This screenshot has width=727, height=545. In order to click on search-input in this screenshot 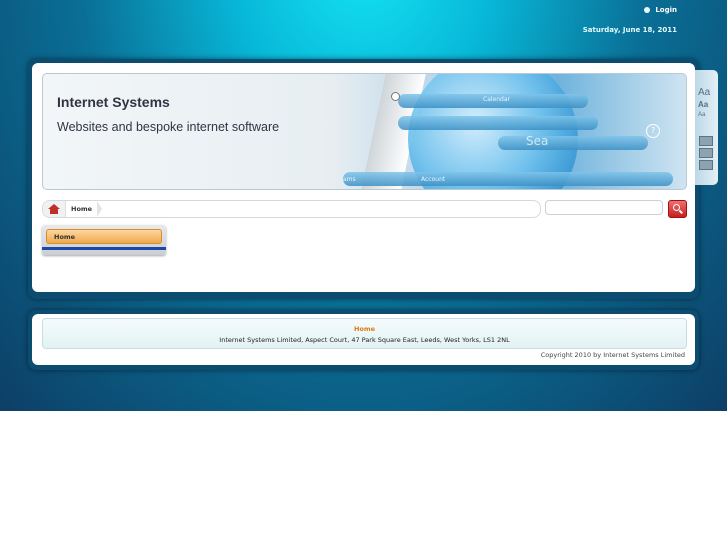, I will do `click(604, 207)`.